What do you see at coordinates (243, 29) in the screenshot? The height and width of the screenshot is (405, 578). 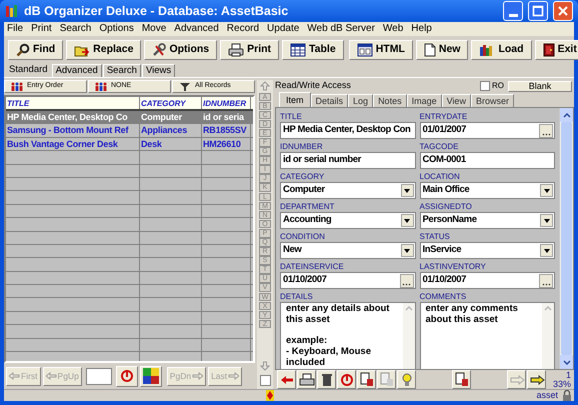 I see `menu-item: Record` at bounding box center [243, 29].